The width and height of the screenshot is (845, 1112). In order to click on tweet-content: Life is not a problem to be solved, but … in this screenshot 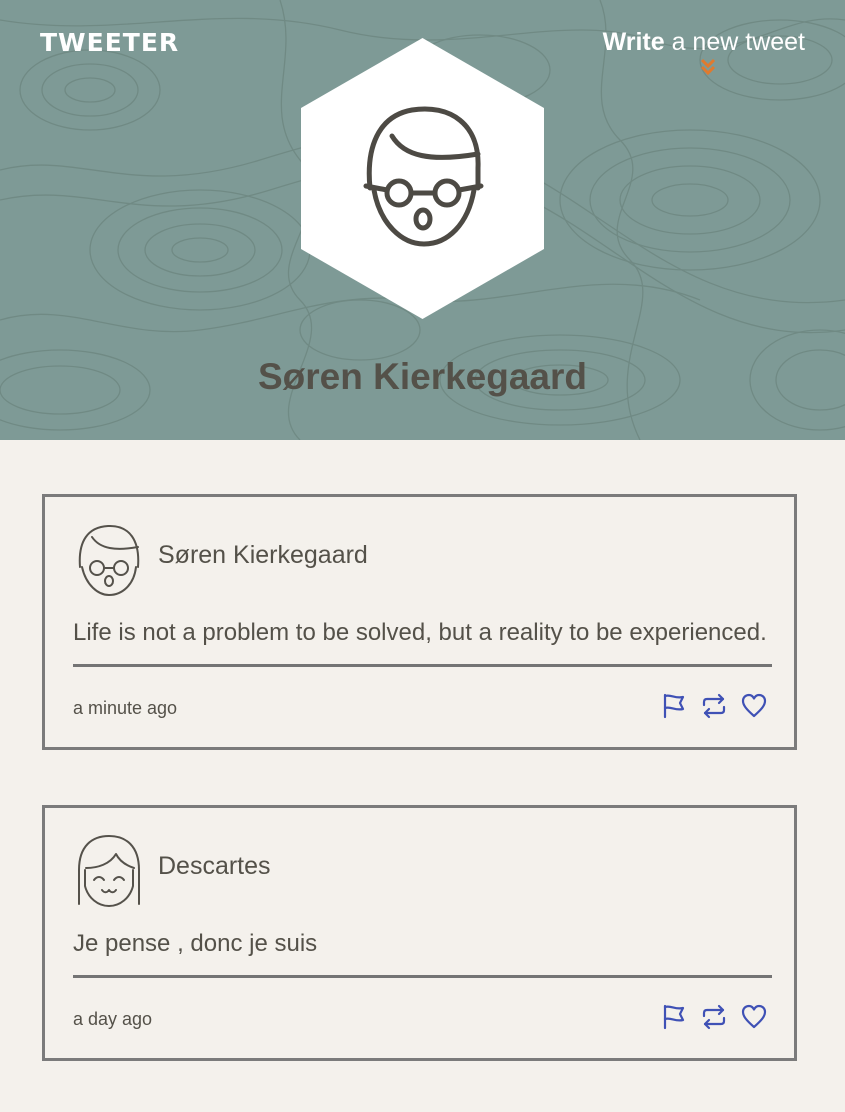, I will do `click(420, 632)`.